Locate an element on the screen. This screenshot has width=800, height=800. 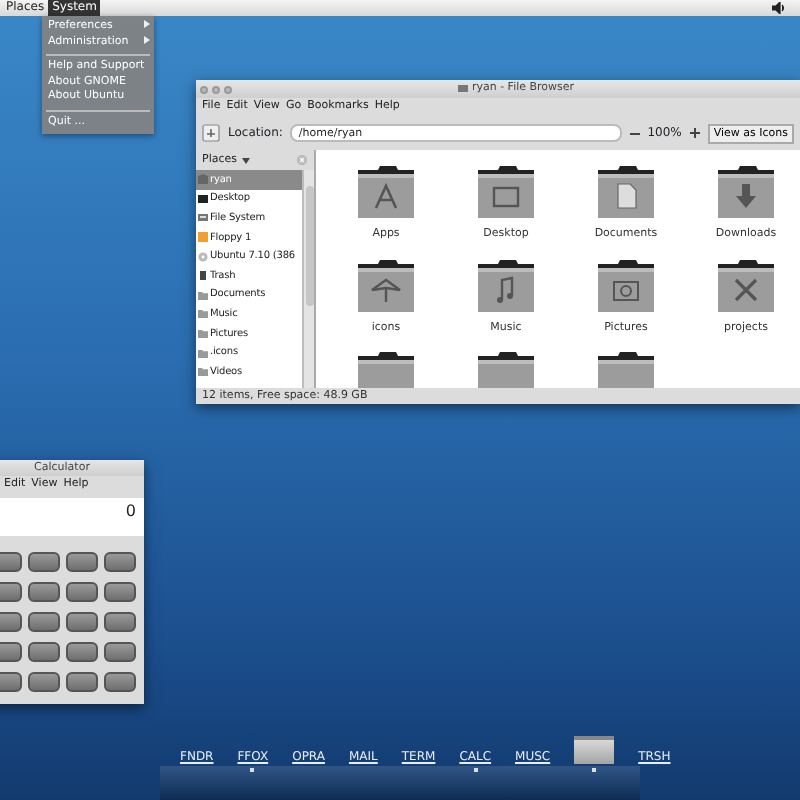
drive-icon is located at coordinates (203, 217).